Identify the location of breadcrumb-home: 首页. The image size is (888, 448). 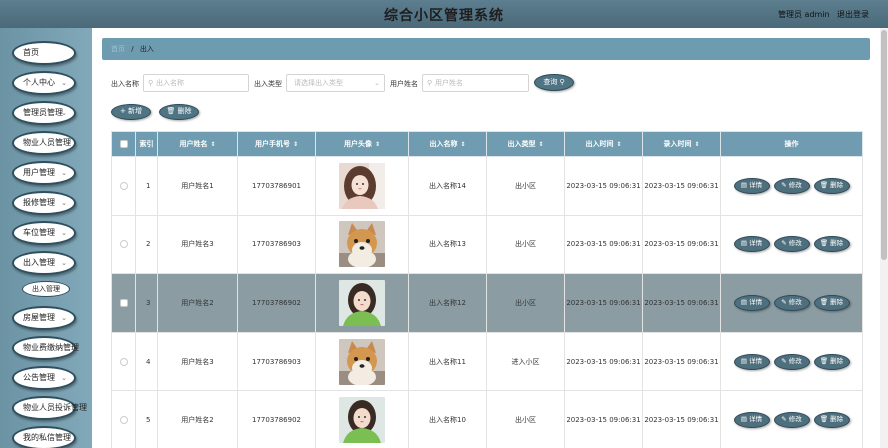
(118, 49).